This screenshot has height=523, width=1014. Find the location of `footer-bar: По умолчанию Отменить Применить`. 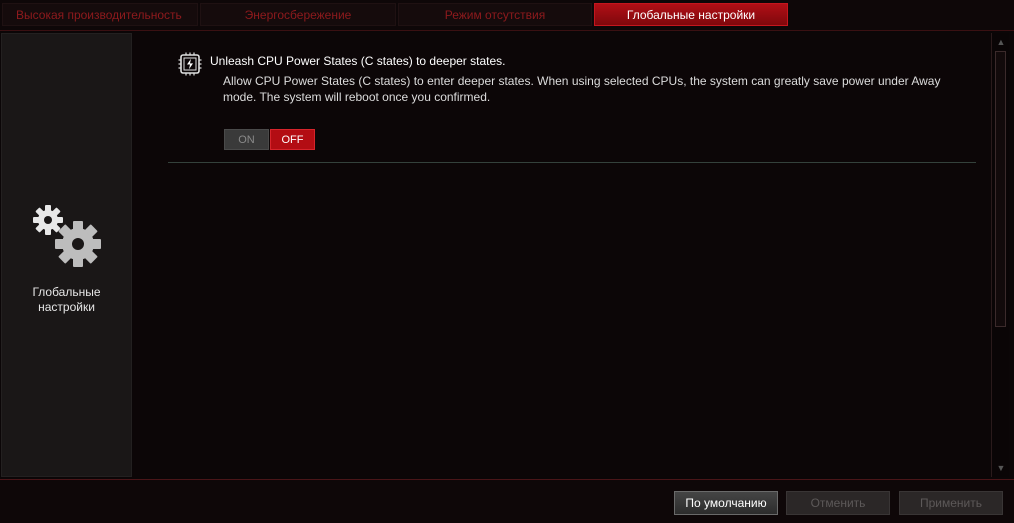

footer-bar: По умолчанию Отменить Применить is located at coordinates (507, 501).